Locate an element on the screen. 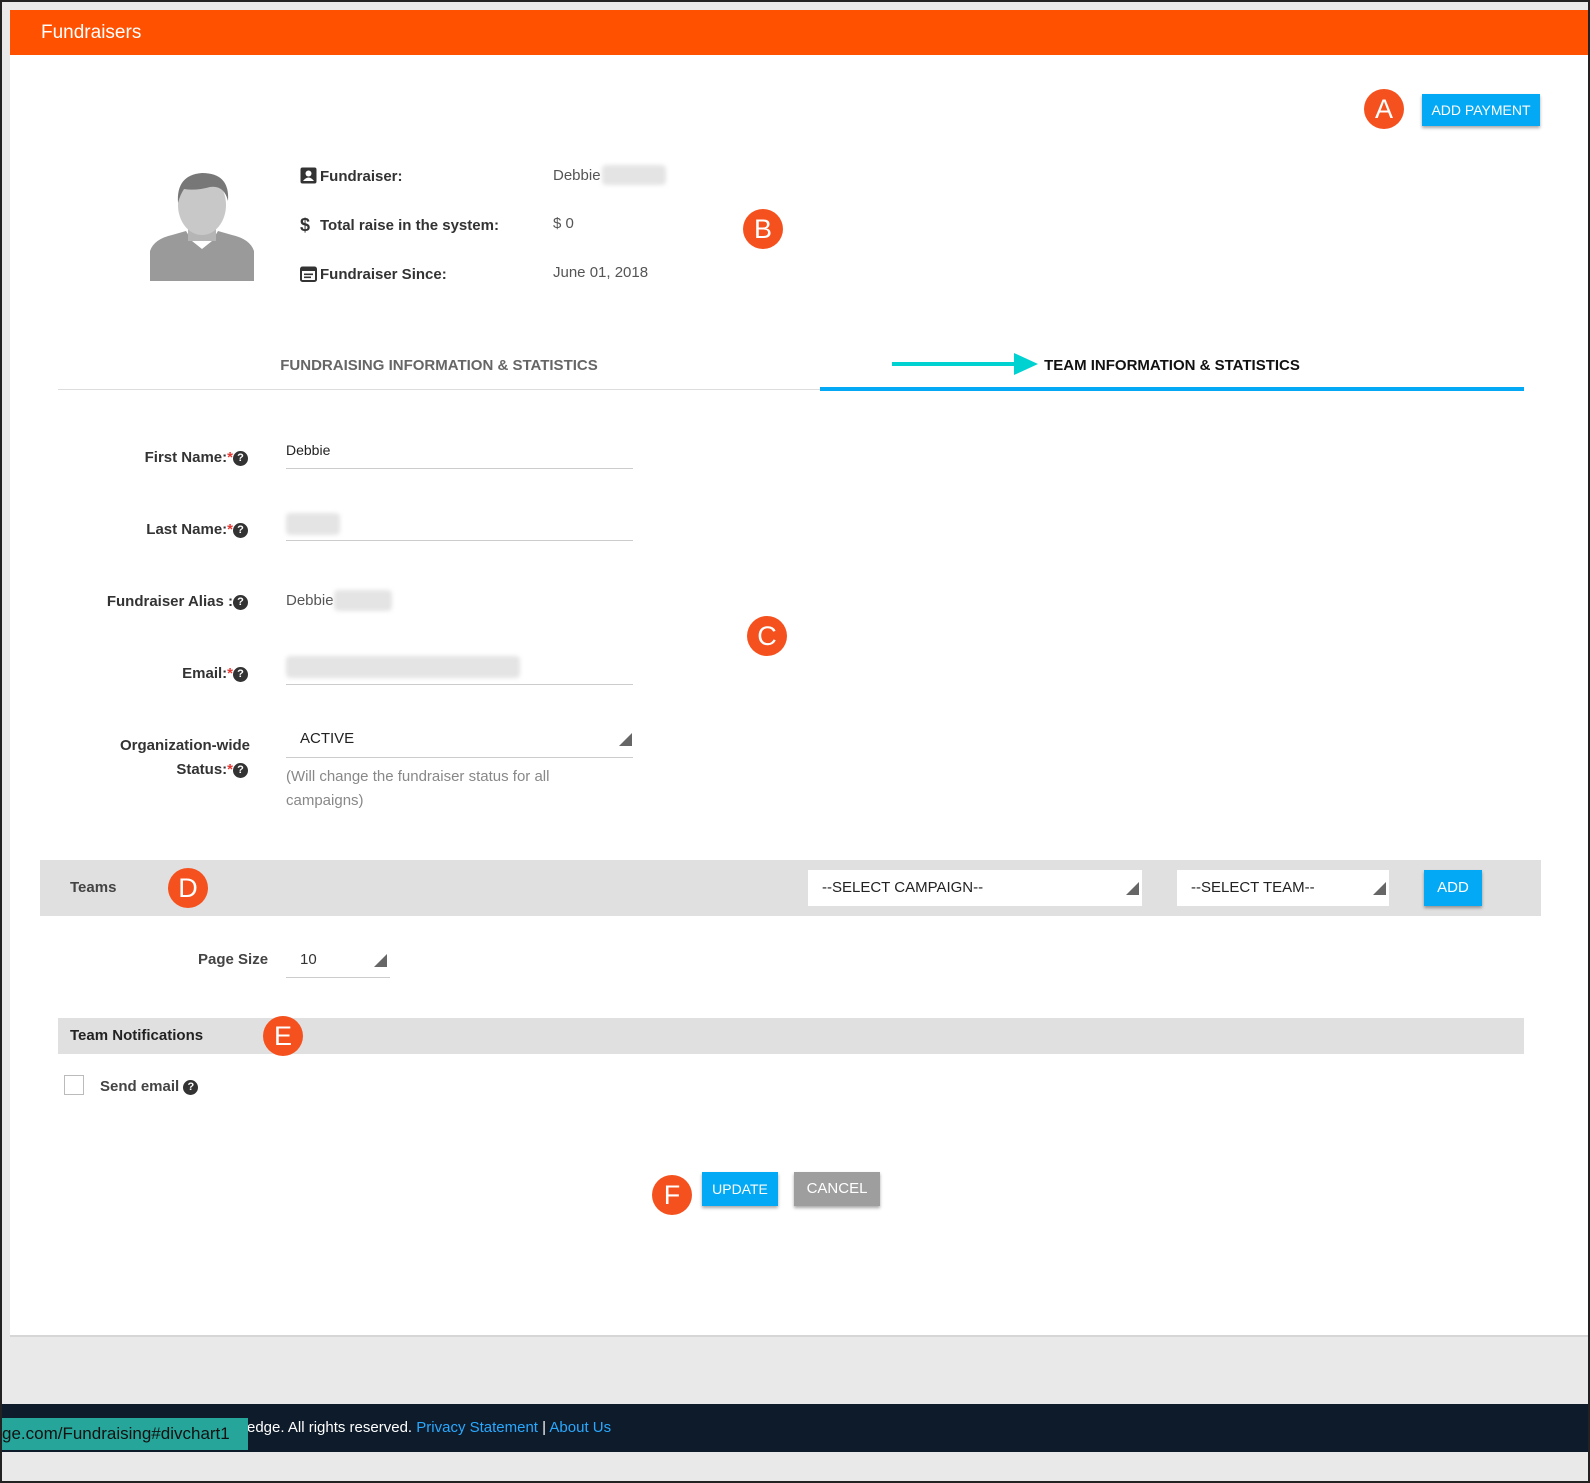  fundraiser-value: Debbie is located at coordinates (577, 175).